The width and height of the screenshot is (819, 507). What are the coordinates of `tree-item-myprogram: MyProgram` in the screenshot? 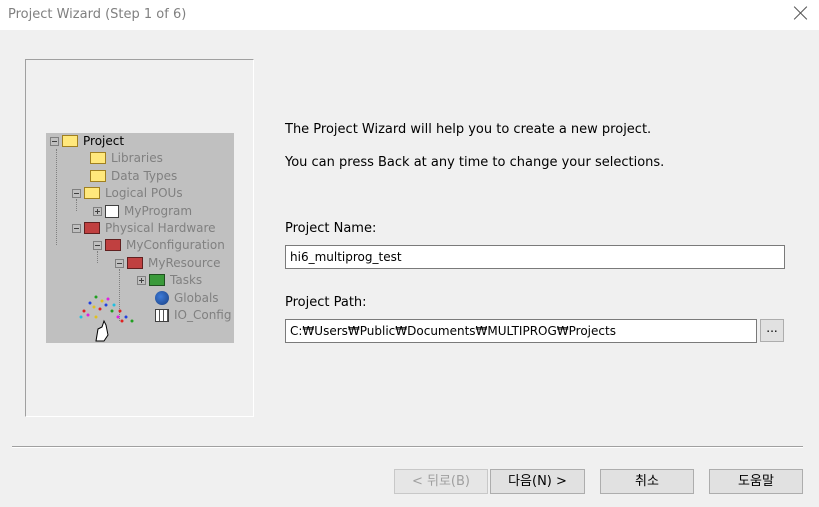 It's located at (142, 211).